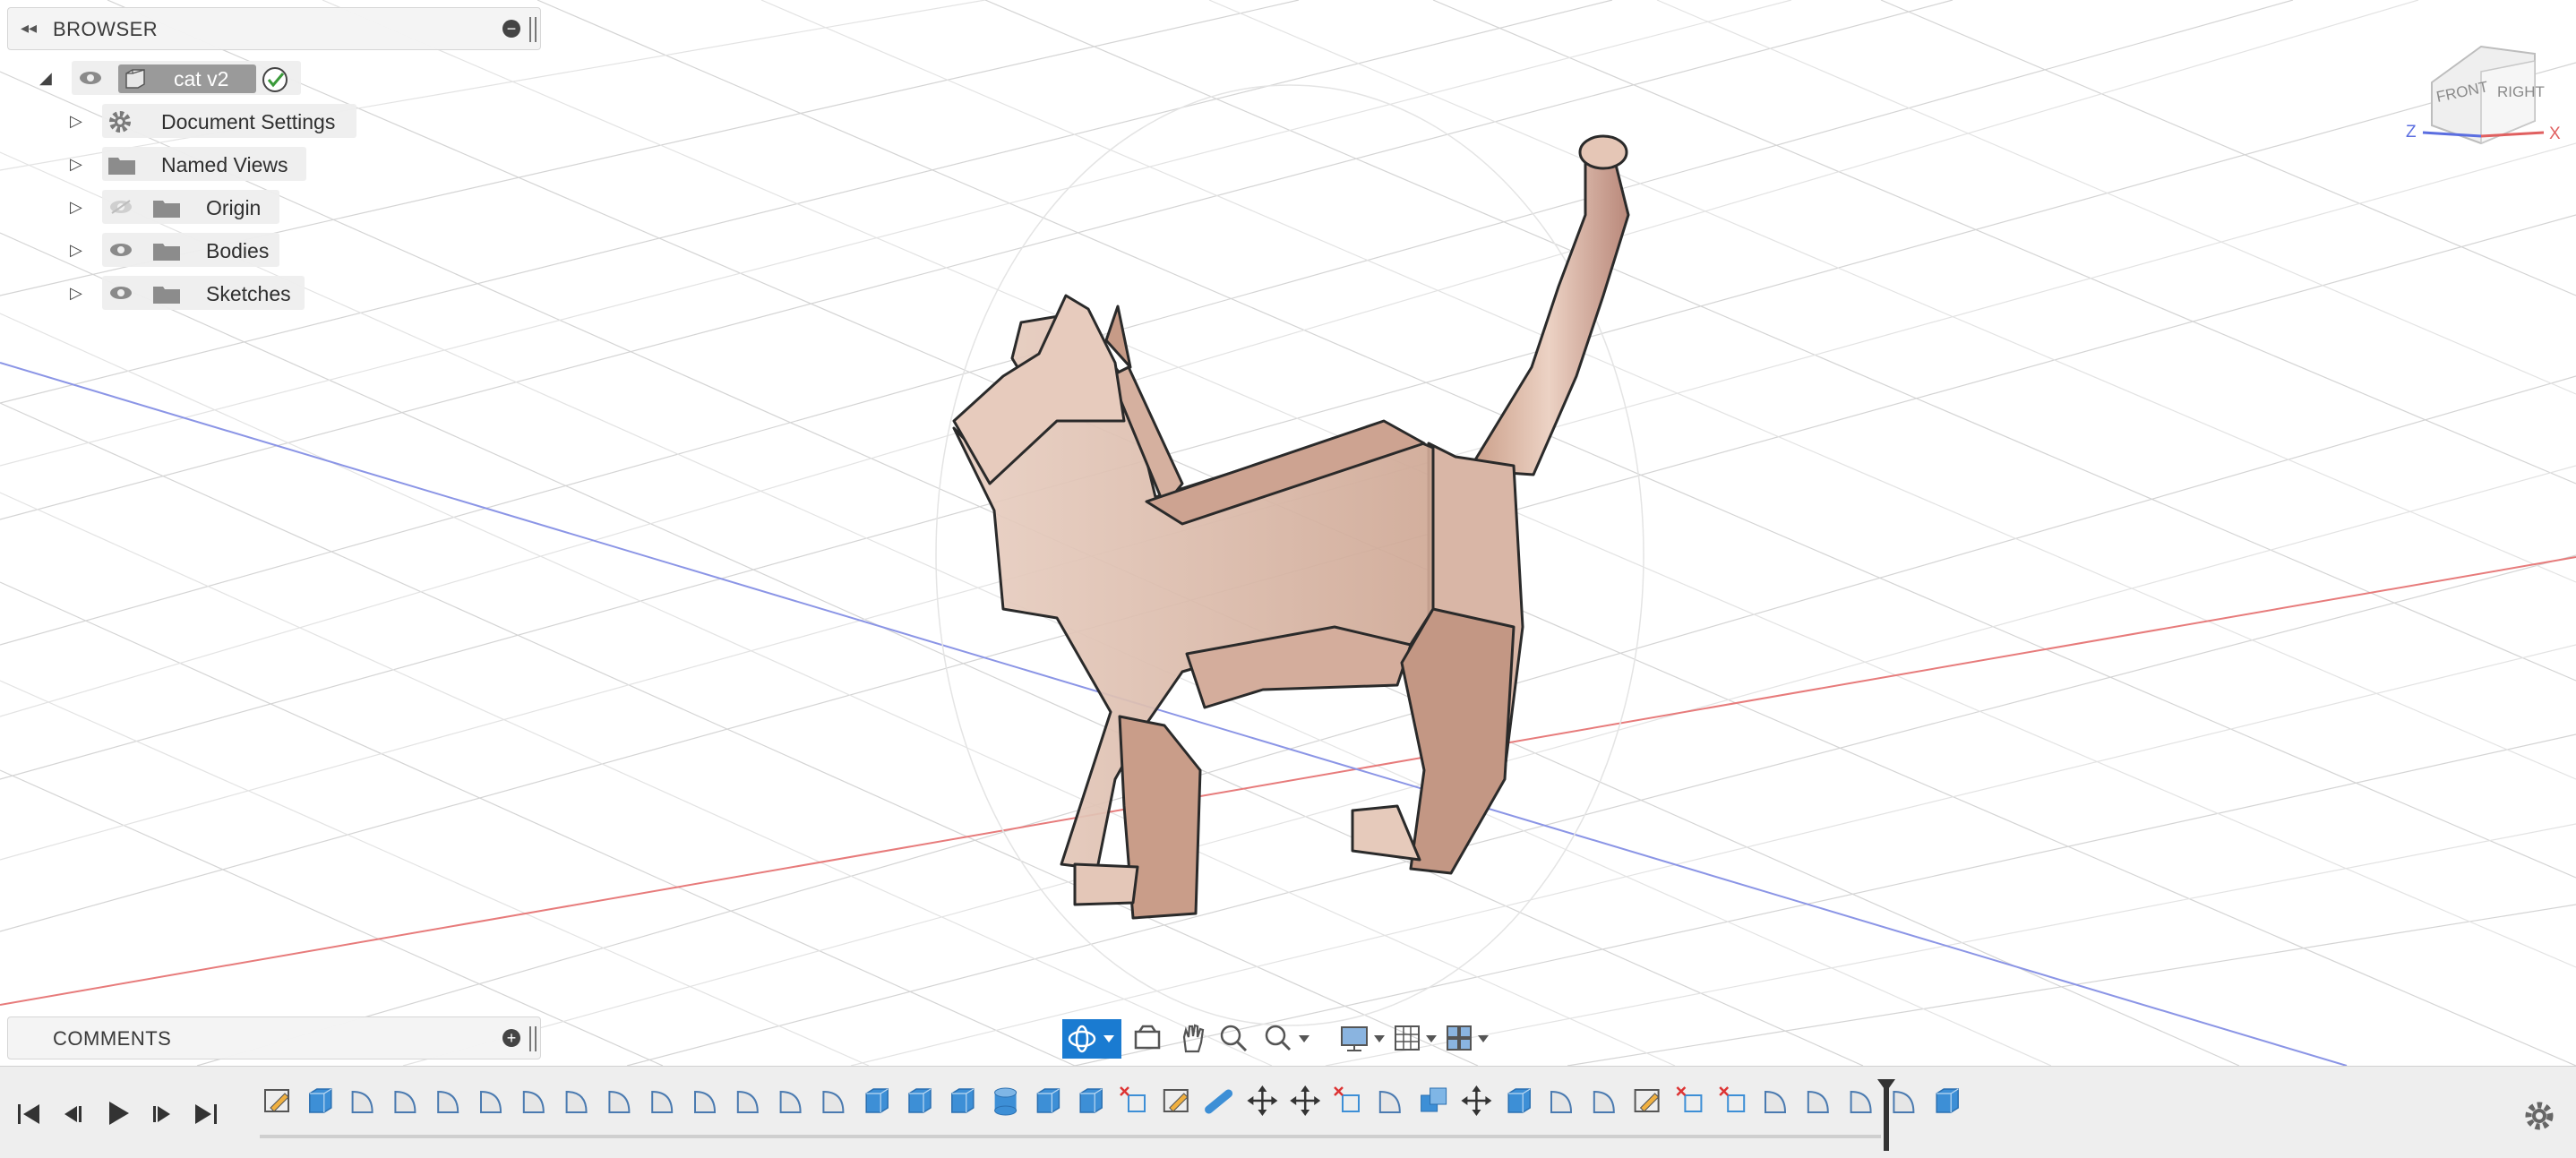 The width and height of the screenshot is (2576, 1158). I want to click on tree-item-bodies: ▷ Bodies, so click(143, 250).